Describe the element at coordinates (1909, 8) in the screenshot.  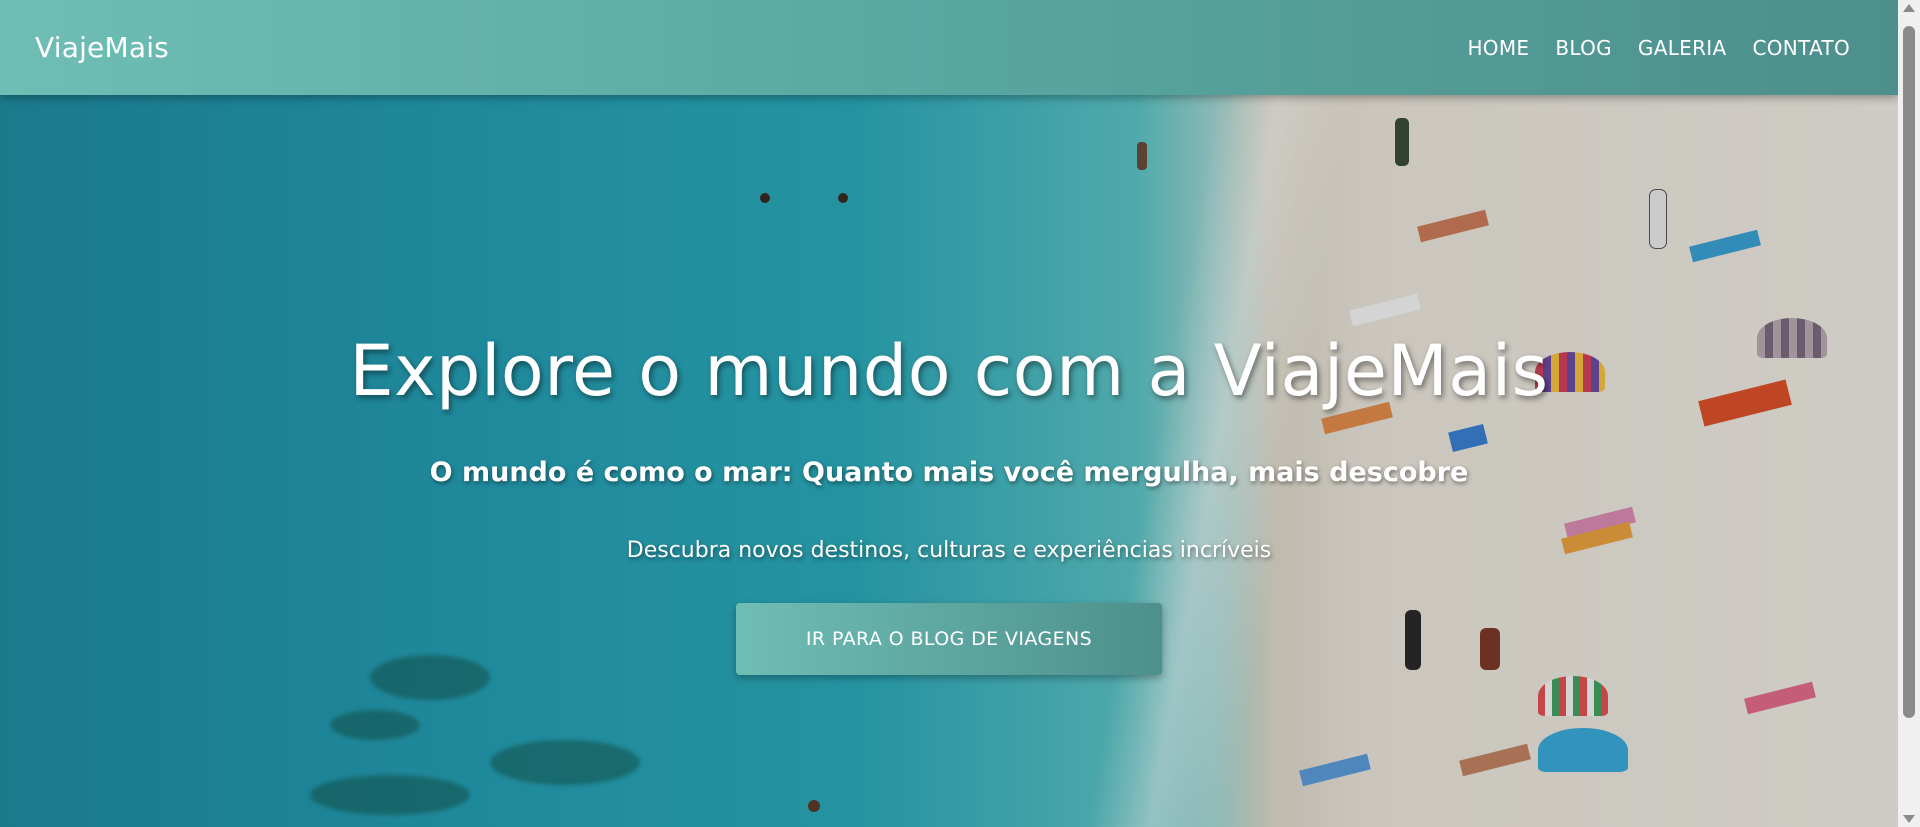
I see `scroll-up-arrow-icon` at that location.